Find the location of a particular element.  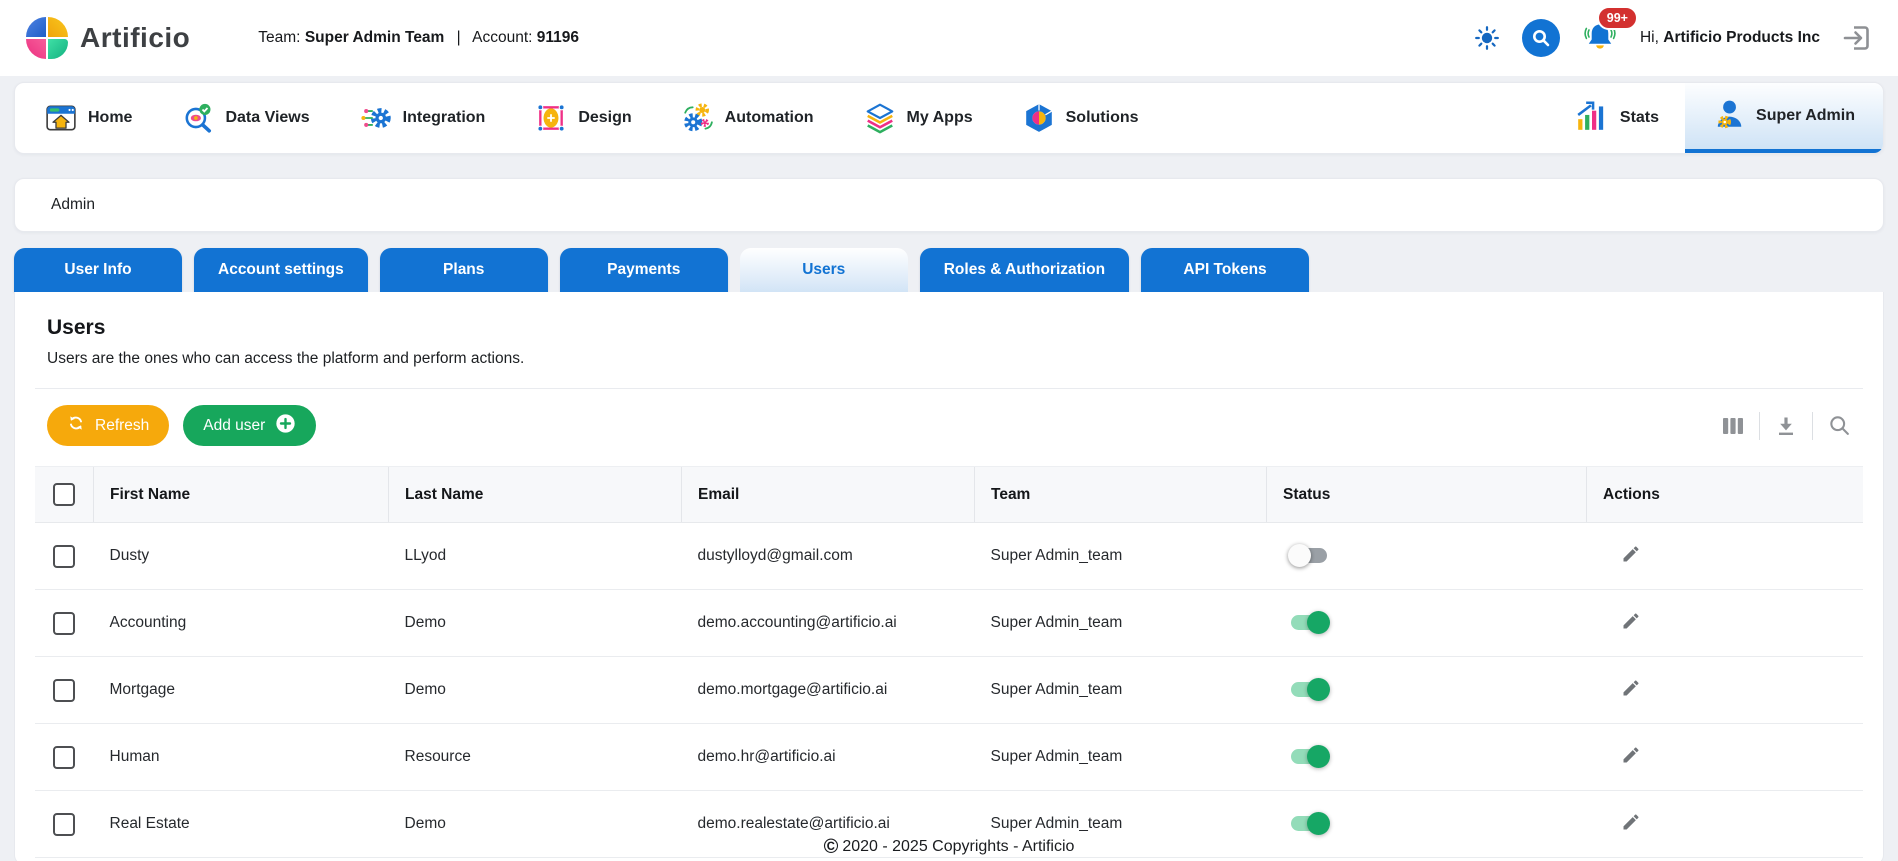

logout-icon is located at coordinates (1857, 38).